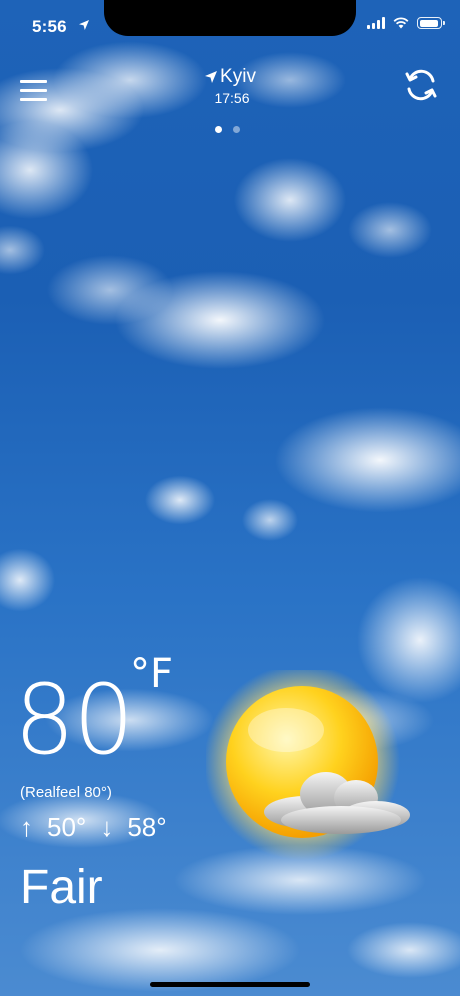 The width and height of the screenshot is (460, 996). I want to click on low-temperature: 50°, so click(67, 827).